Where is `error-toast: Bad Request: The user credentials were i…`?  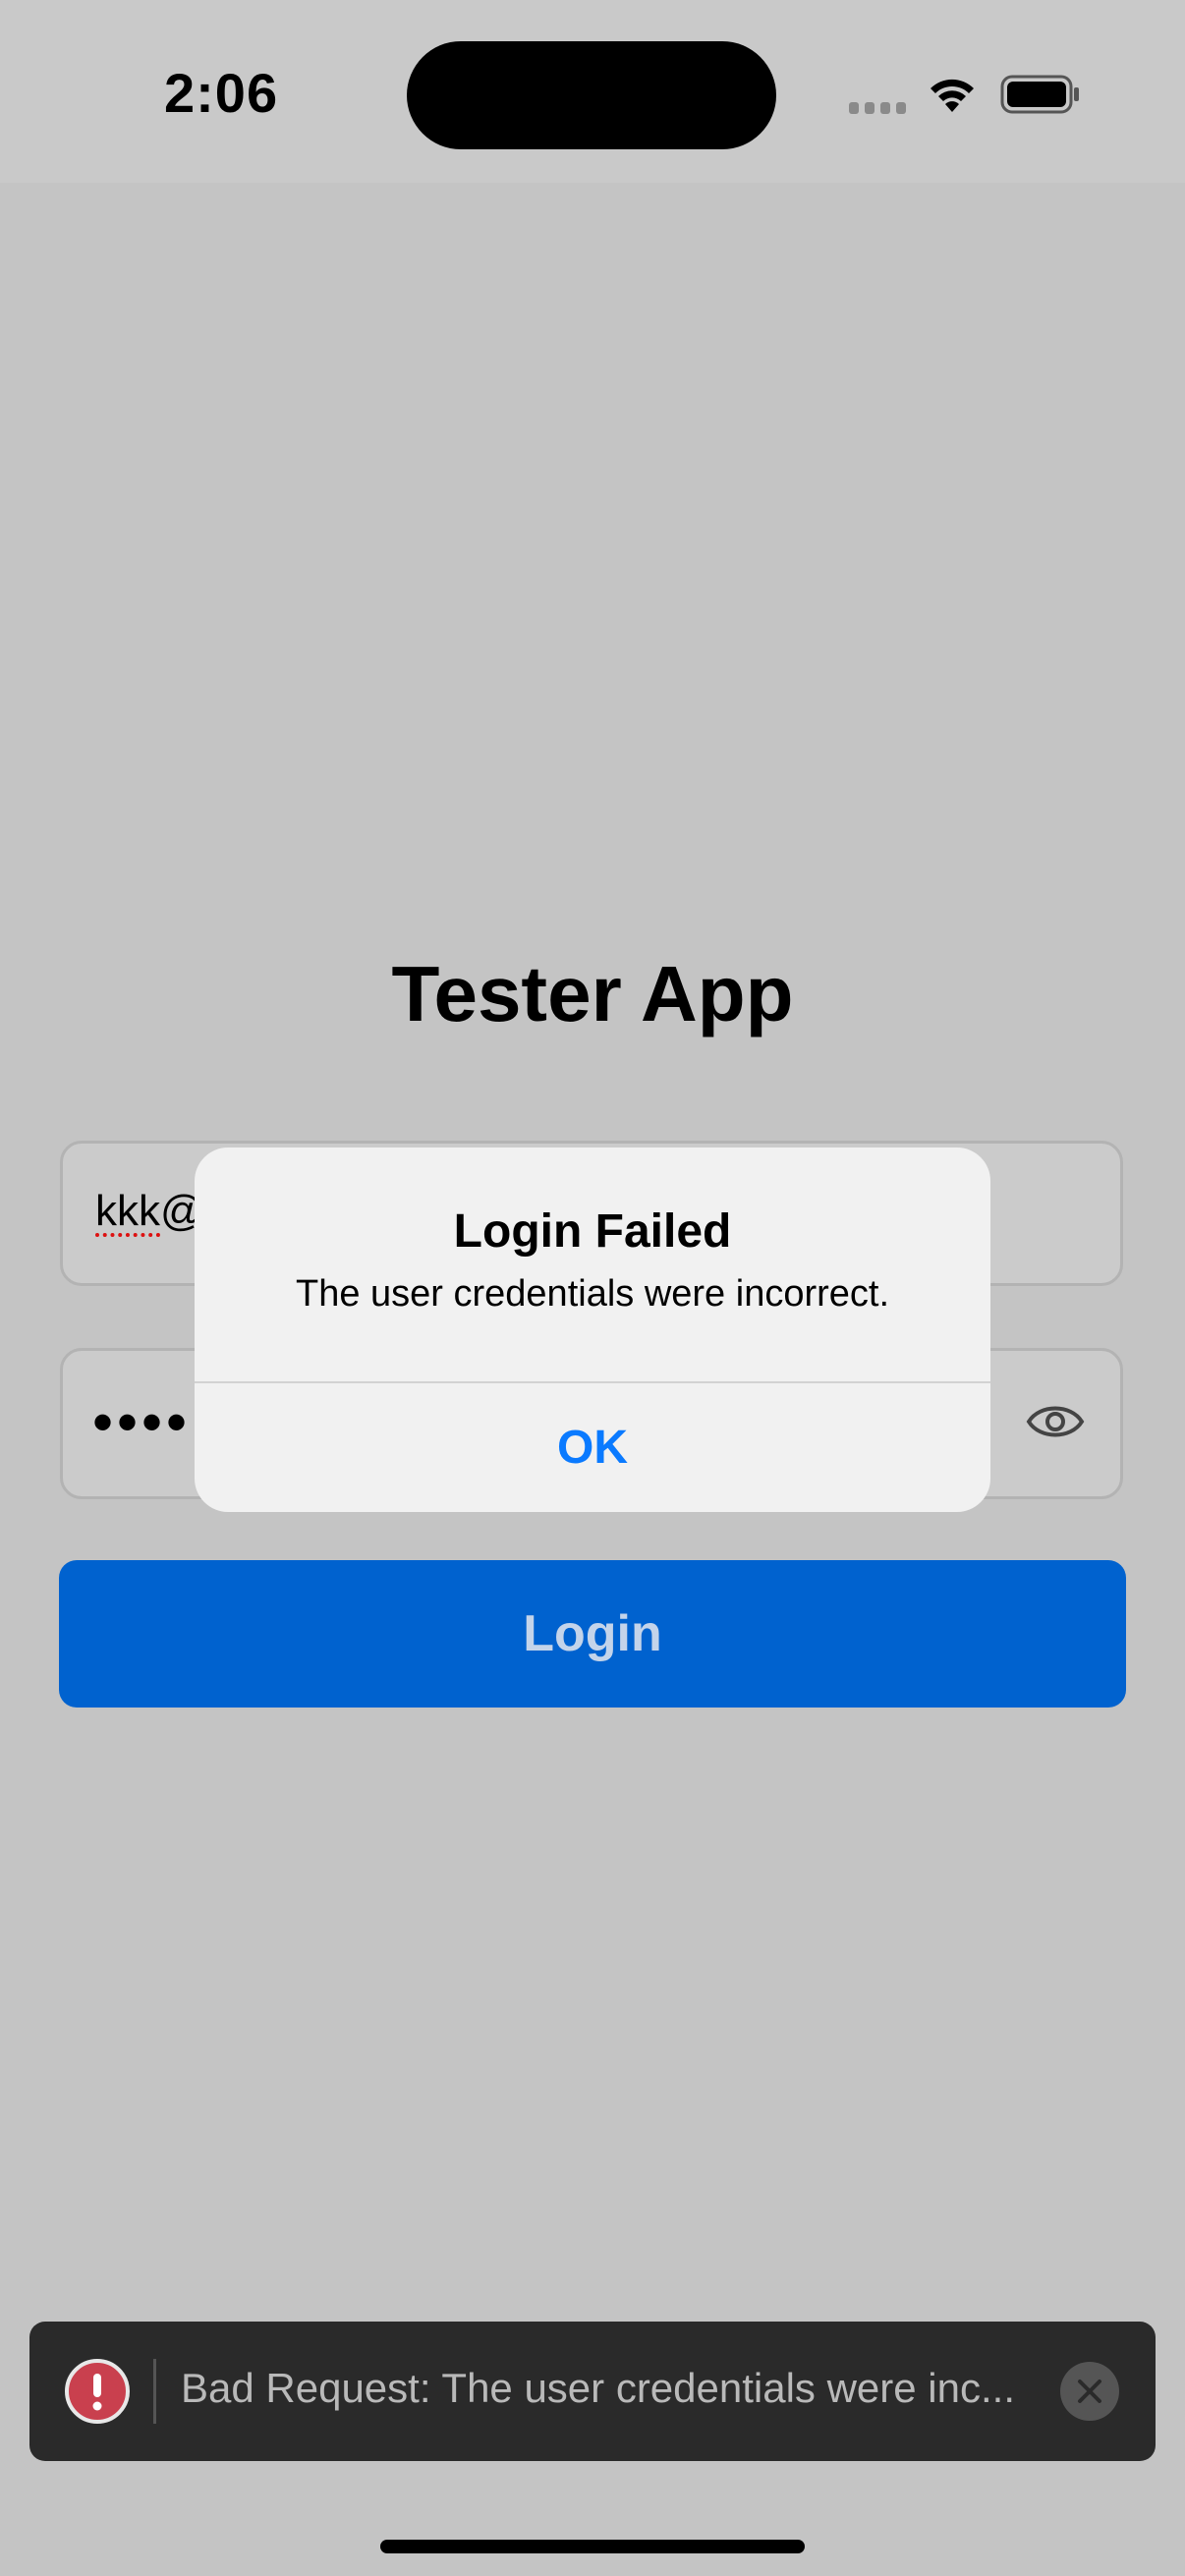
error-toast: Bad Request: The user credentials were i… is located at coordinates (592, 2391).